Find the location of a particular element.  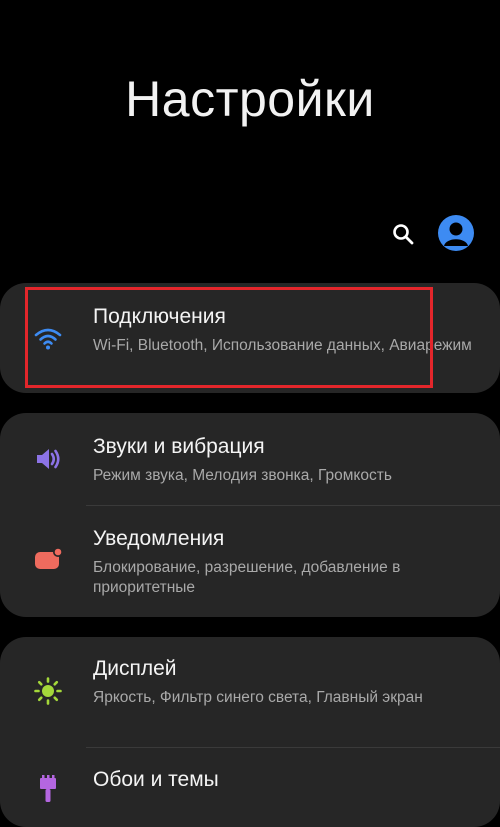

account-icon is located at coordinates (456, 234).